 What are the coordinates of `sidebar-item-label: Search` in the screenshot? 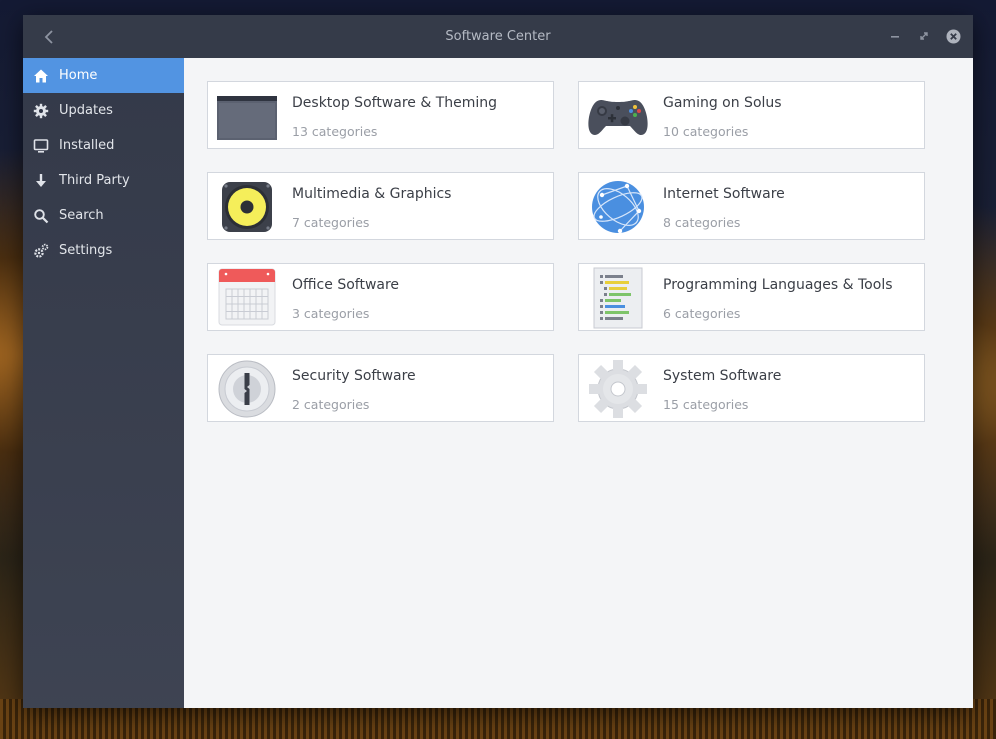 It's located at (81, 215).